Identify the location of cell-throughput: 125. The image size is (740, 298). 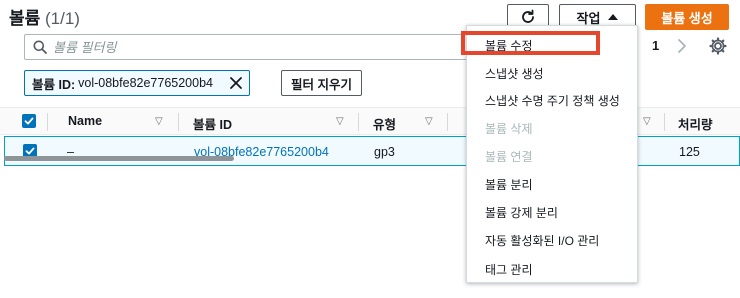
(689, 152).